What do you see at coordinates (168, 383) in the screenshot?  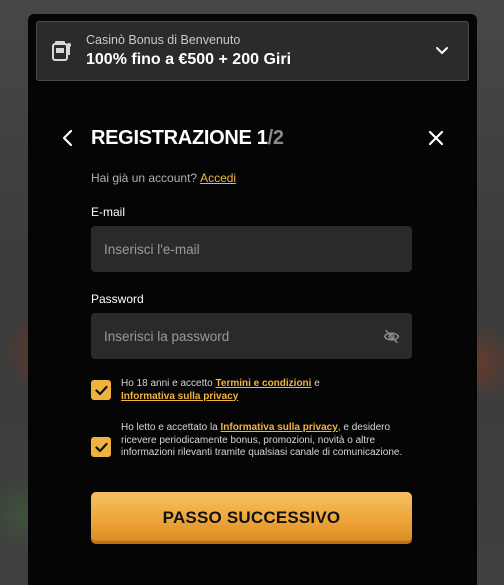 I see `consent-text: Ho 18 anni e accetto` at bounding box center [168, 383].